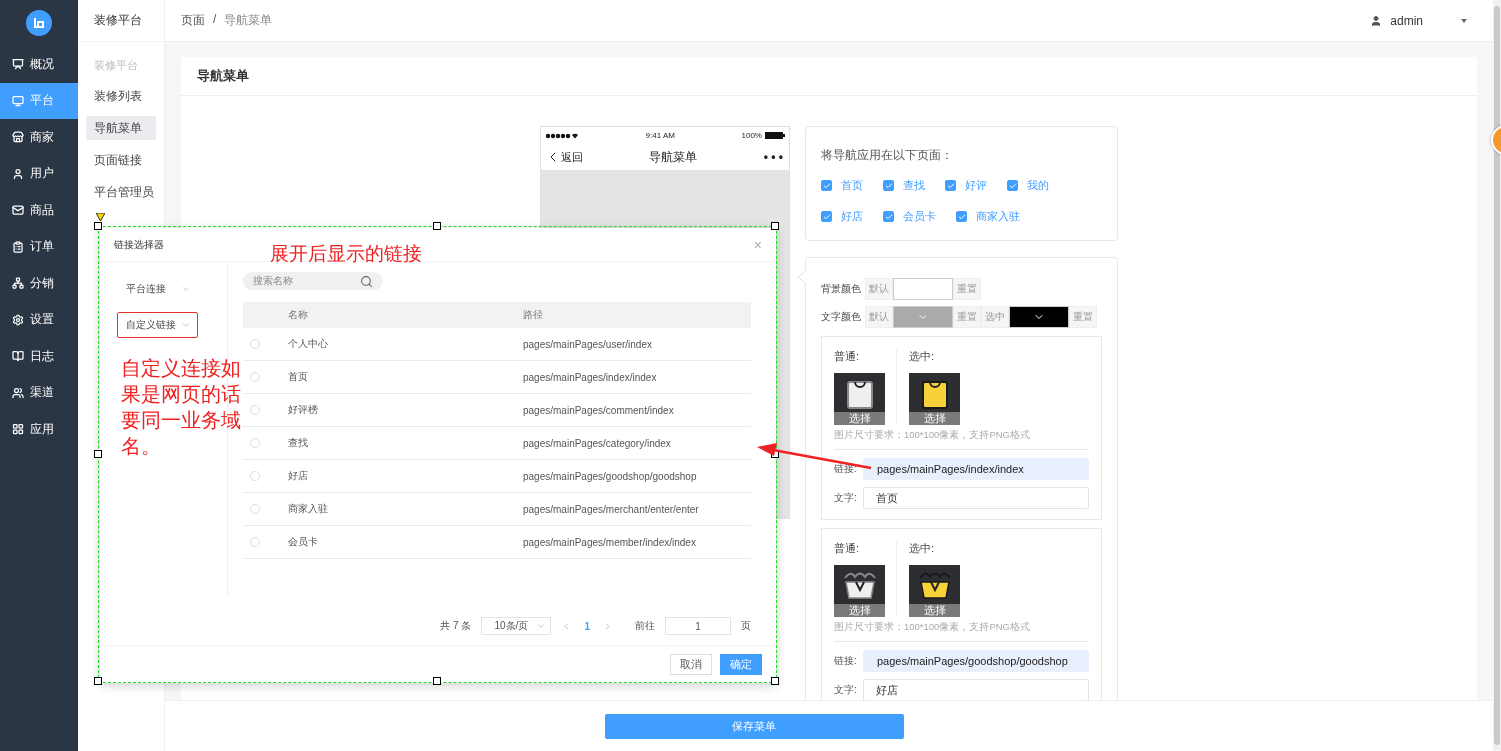 The width and height of the screenshot is (1501, 751). I want to click on sidebar-item: 用户, so click(39, 173).